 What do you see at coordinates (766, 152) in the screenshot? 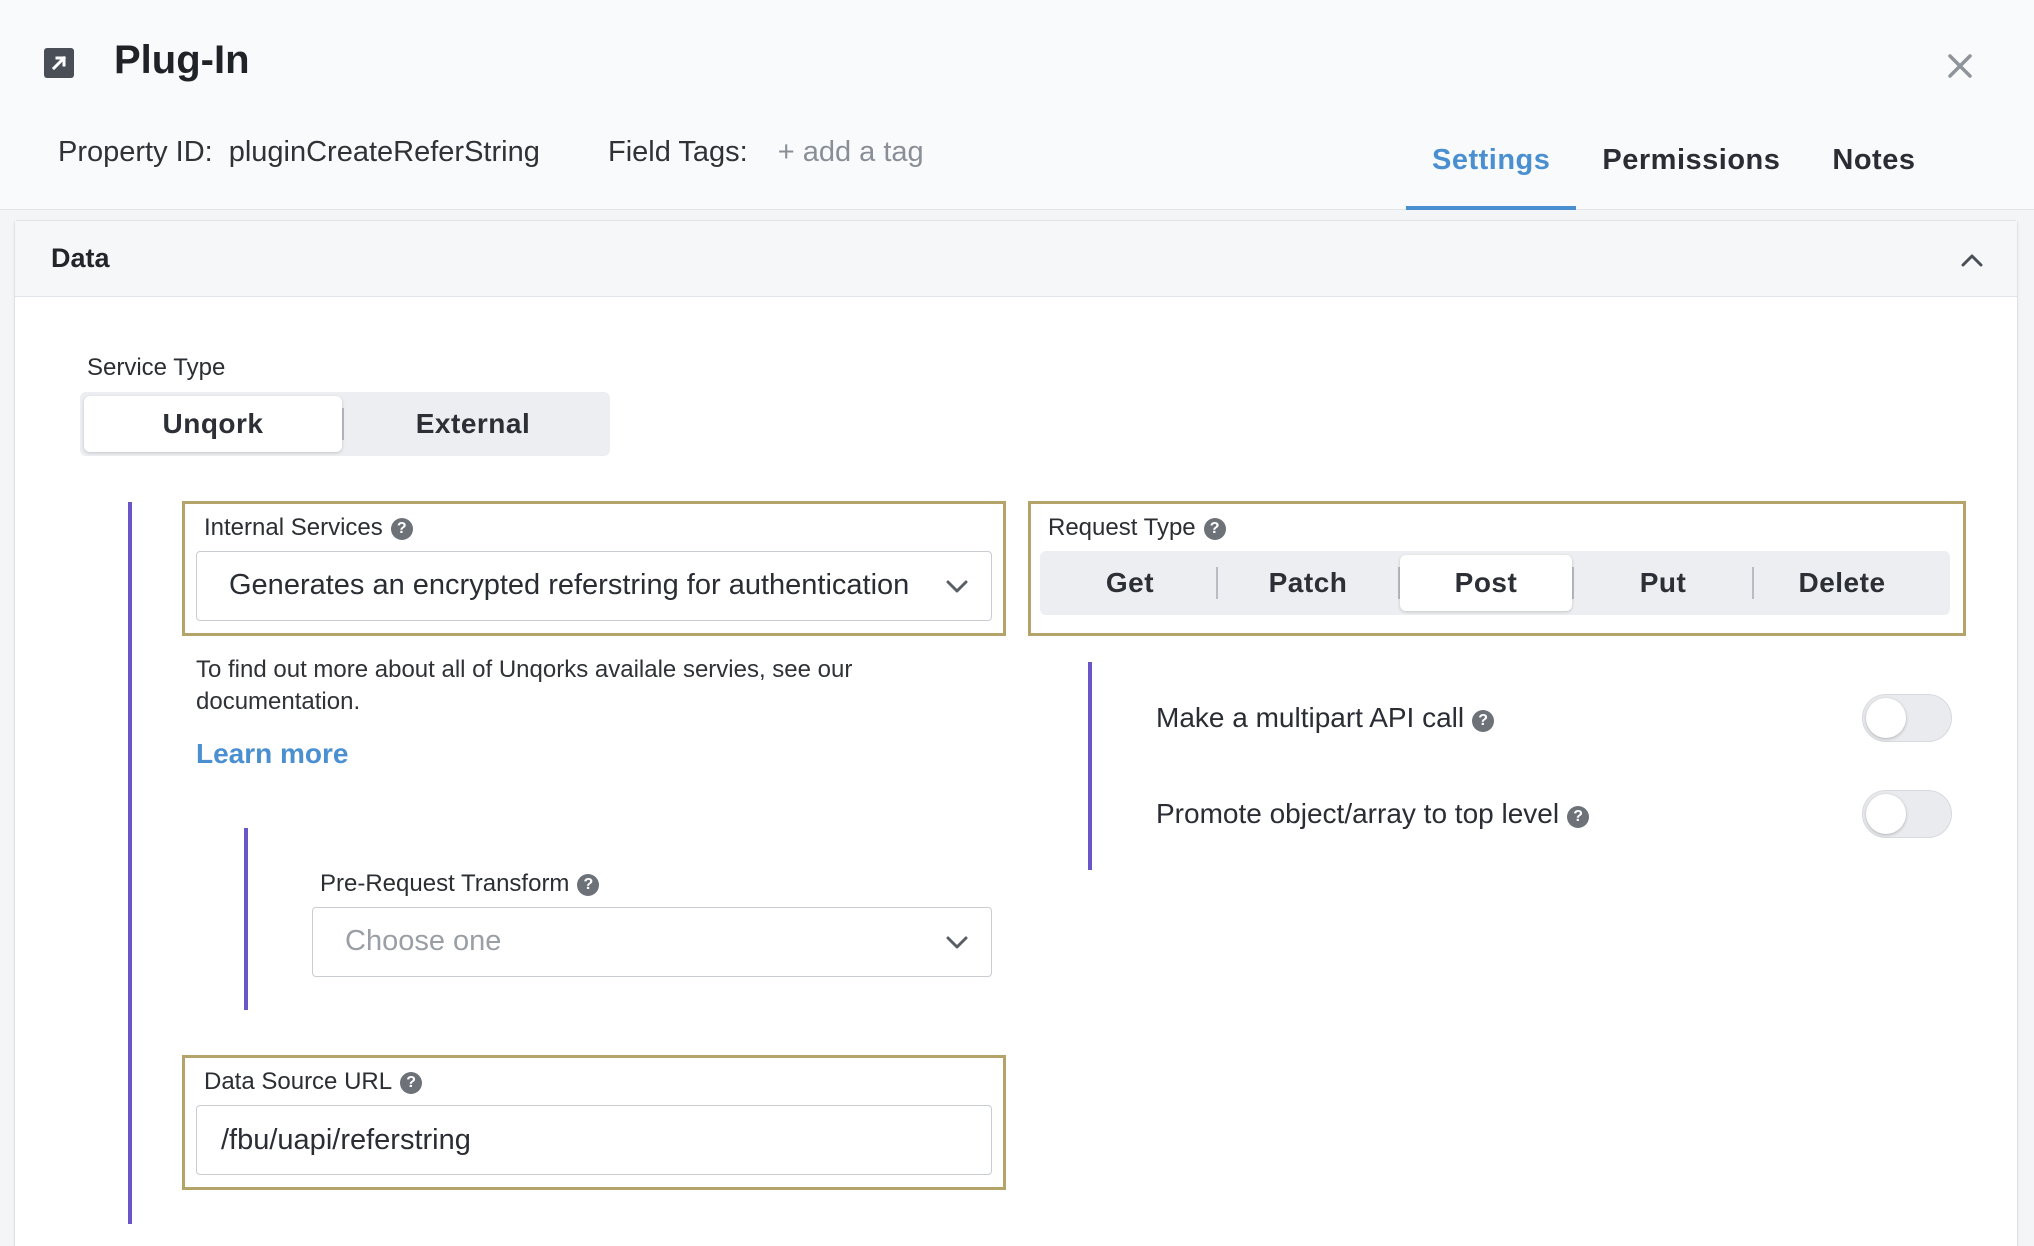
I see `field-tags: Field Tags: + add a tag` at bounding box center [766, 152].